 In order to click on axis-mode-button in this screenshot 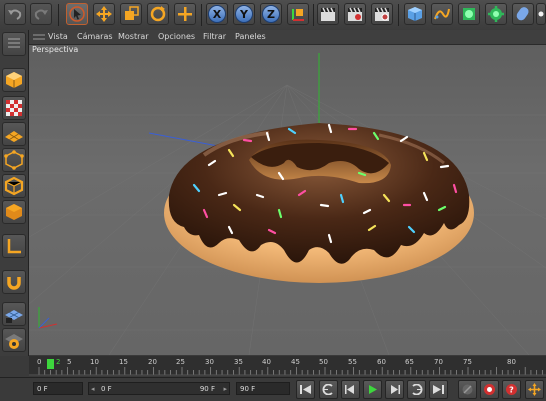, I will do `click(14, 246)`.